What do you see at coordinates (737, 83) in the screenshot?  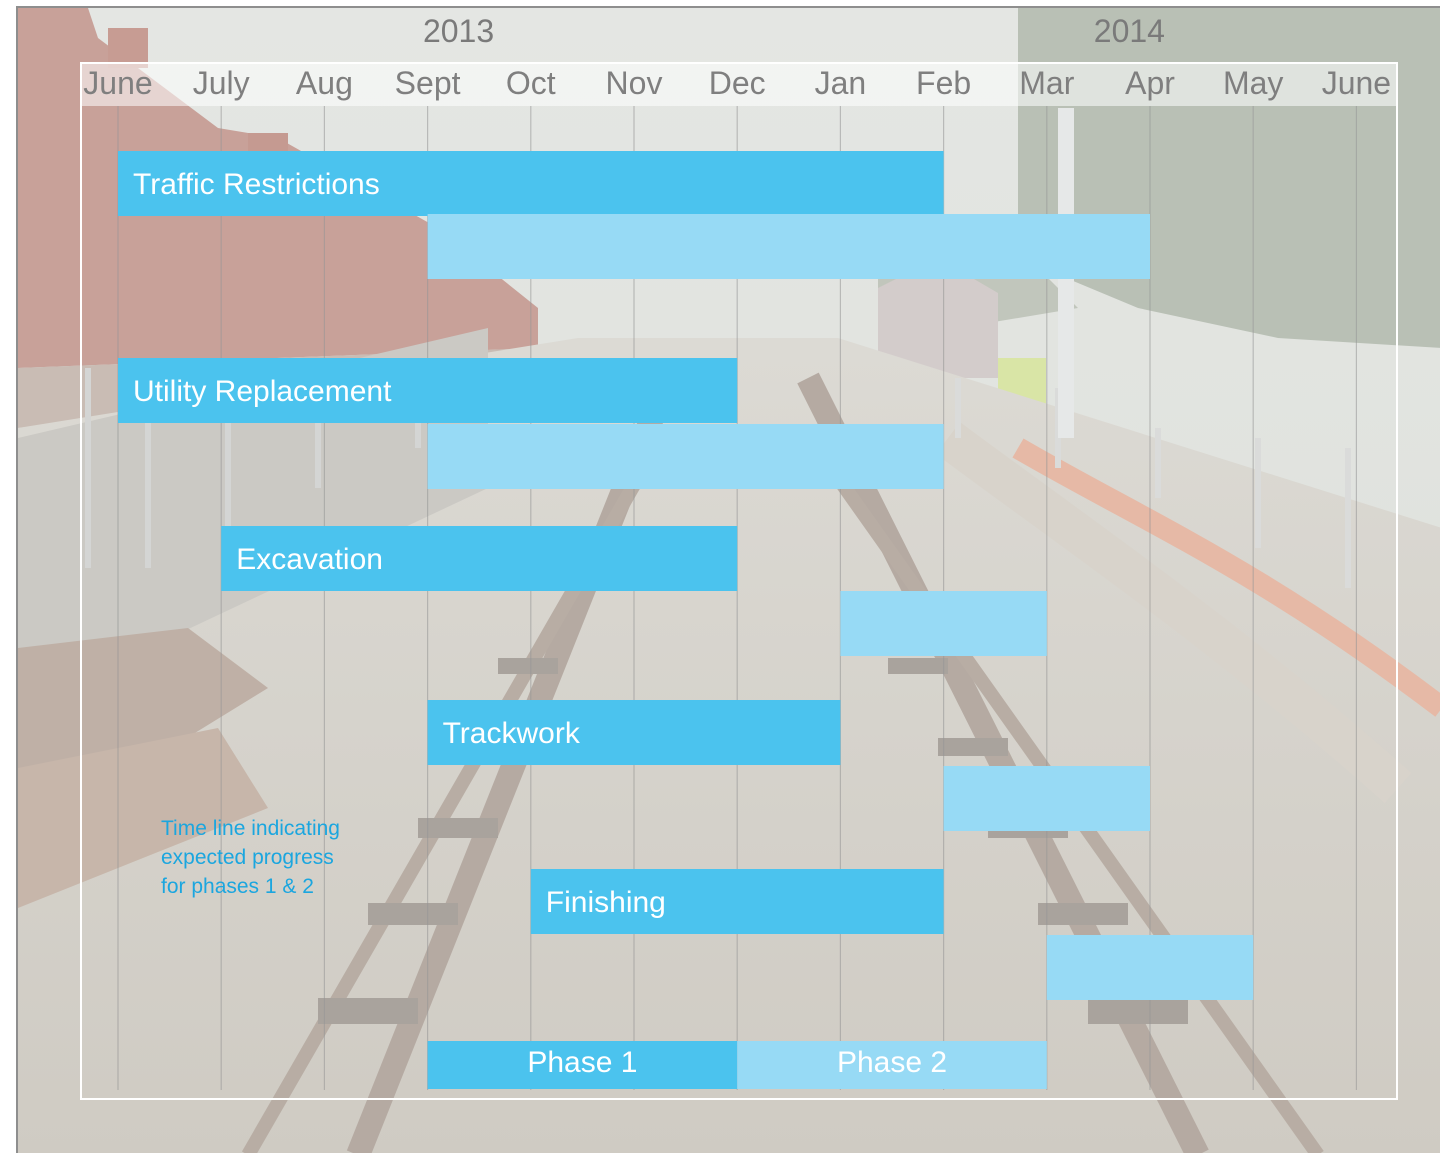 I see `month-tick-label: Dec` at bounding box center [737, 83].